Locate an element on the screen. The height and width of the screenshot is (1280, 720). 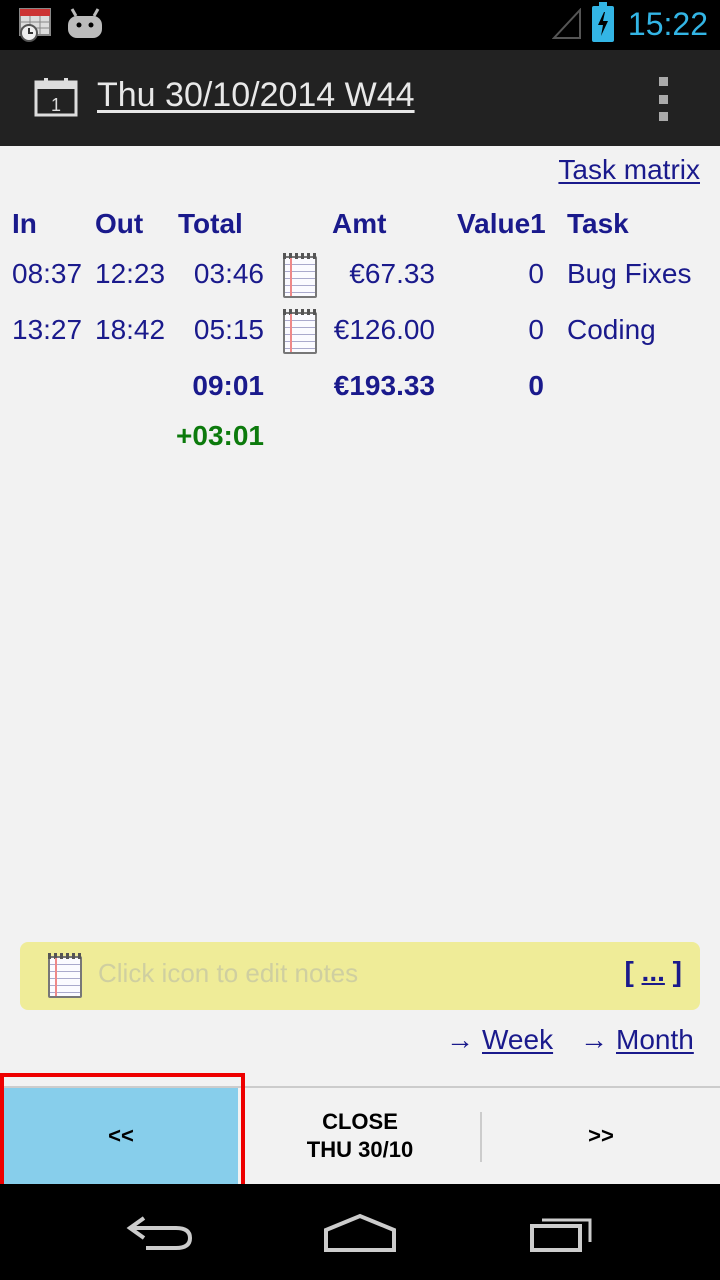
calendar-alarm-icon is located at coordinates (35, 25).